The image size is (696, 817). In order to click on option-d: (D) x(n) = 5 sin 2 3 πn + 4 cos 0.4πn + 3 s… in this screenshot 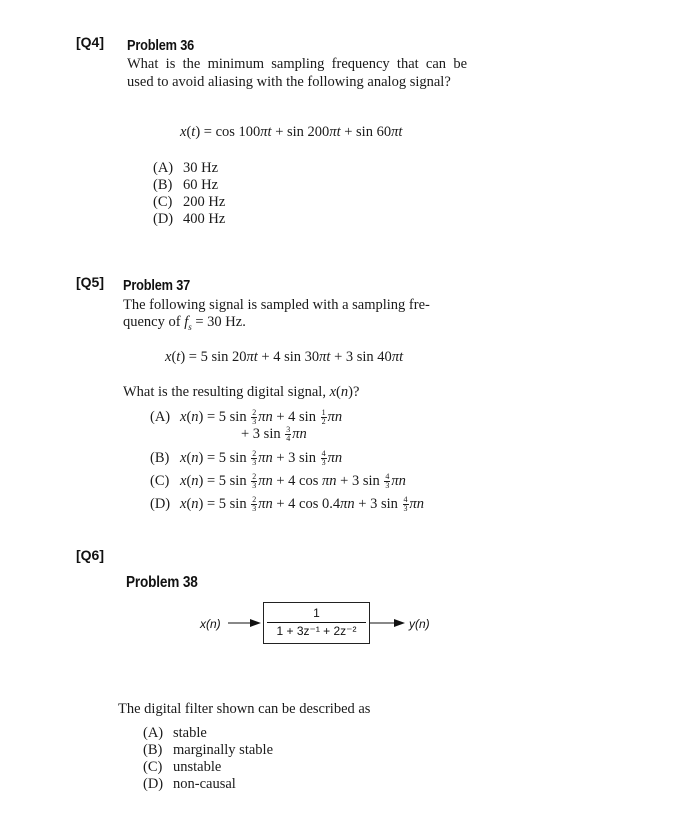, I will do `click(287, 504)`.